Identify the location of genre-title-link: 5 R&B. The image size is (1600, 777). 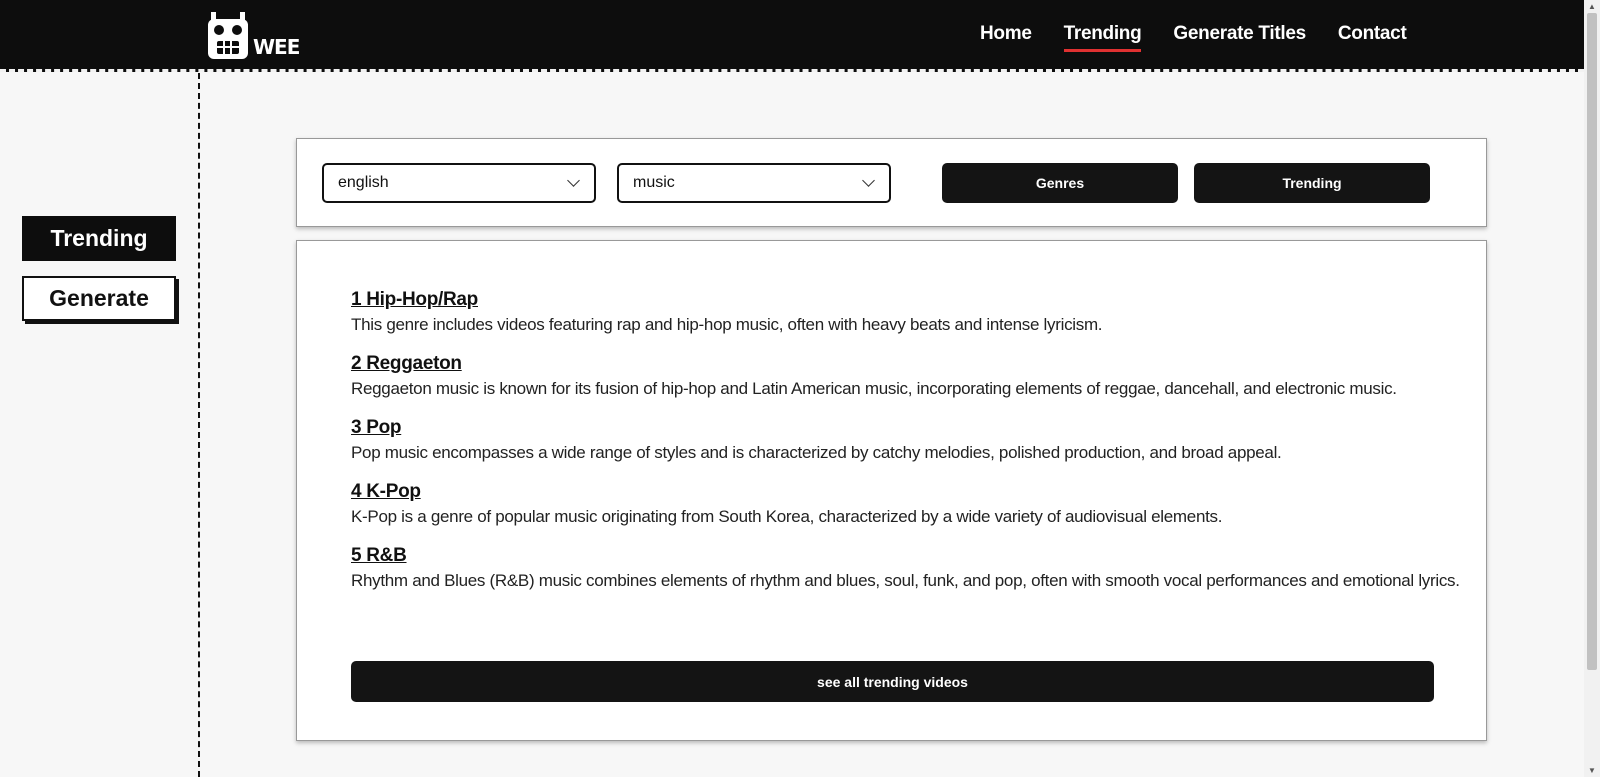
(379, 555).